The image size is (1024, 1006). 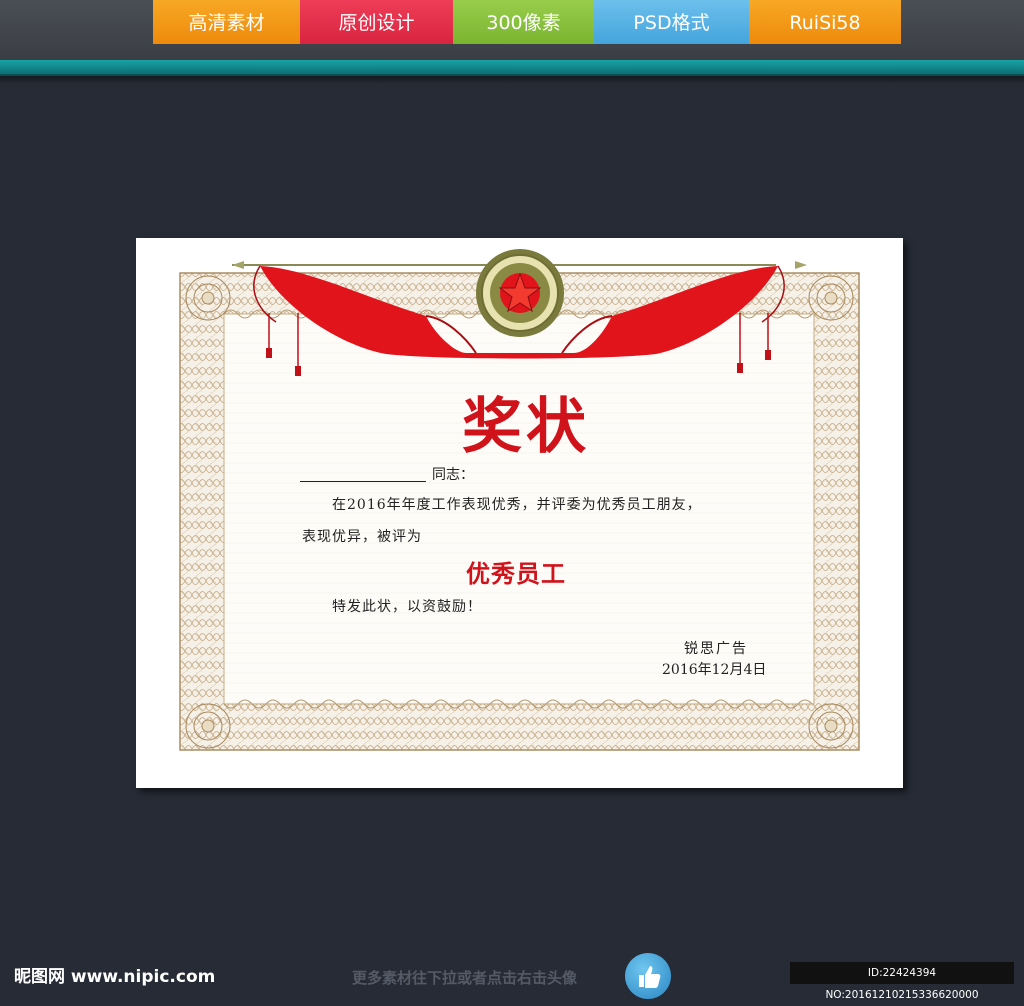 I want to click on name-blank-line, so click(x=363, y=481).